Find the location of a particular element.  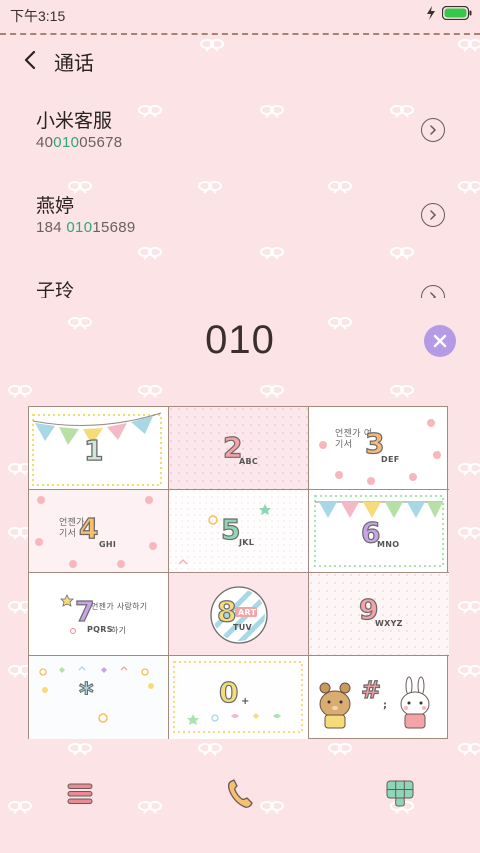

phone-icon is located at coordinates (240, 793).